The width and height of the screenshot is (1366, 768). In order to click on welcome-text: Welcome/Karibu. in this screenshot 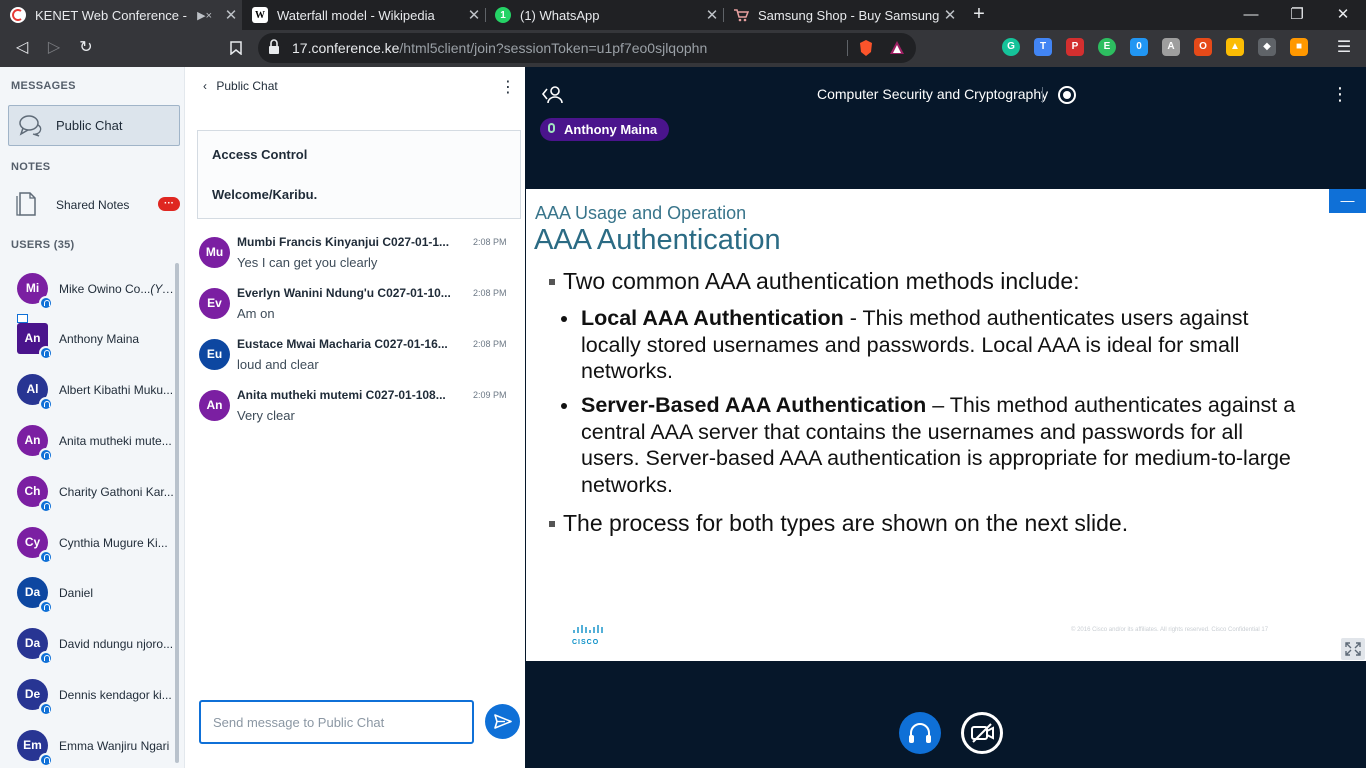, I will do `click(265, 194)`.